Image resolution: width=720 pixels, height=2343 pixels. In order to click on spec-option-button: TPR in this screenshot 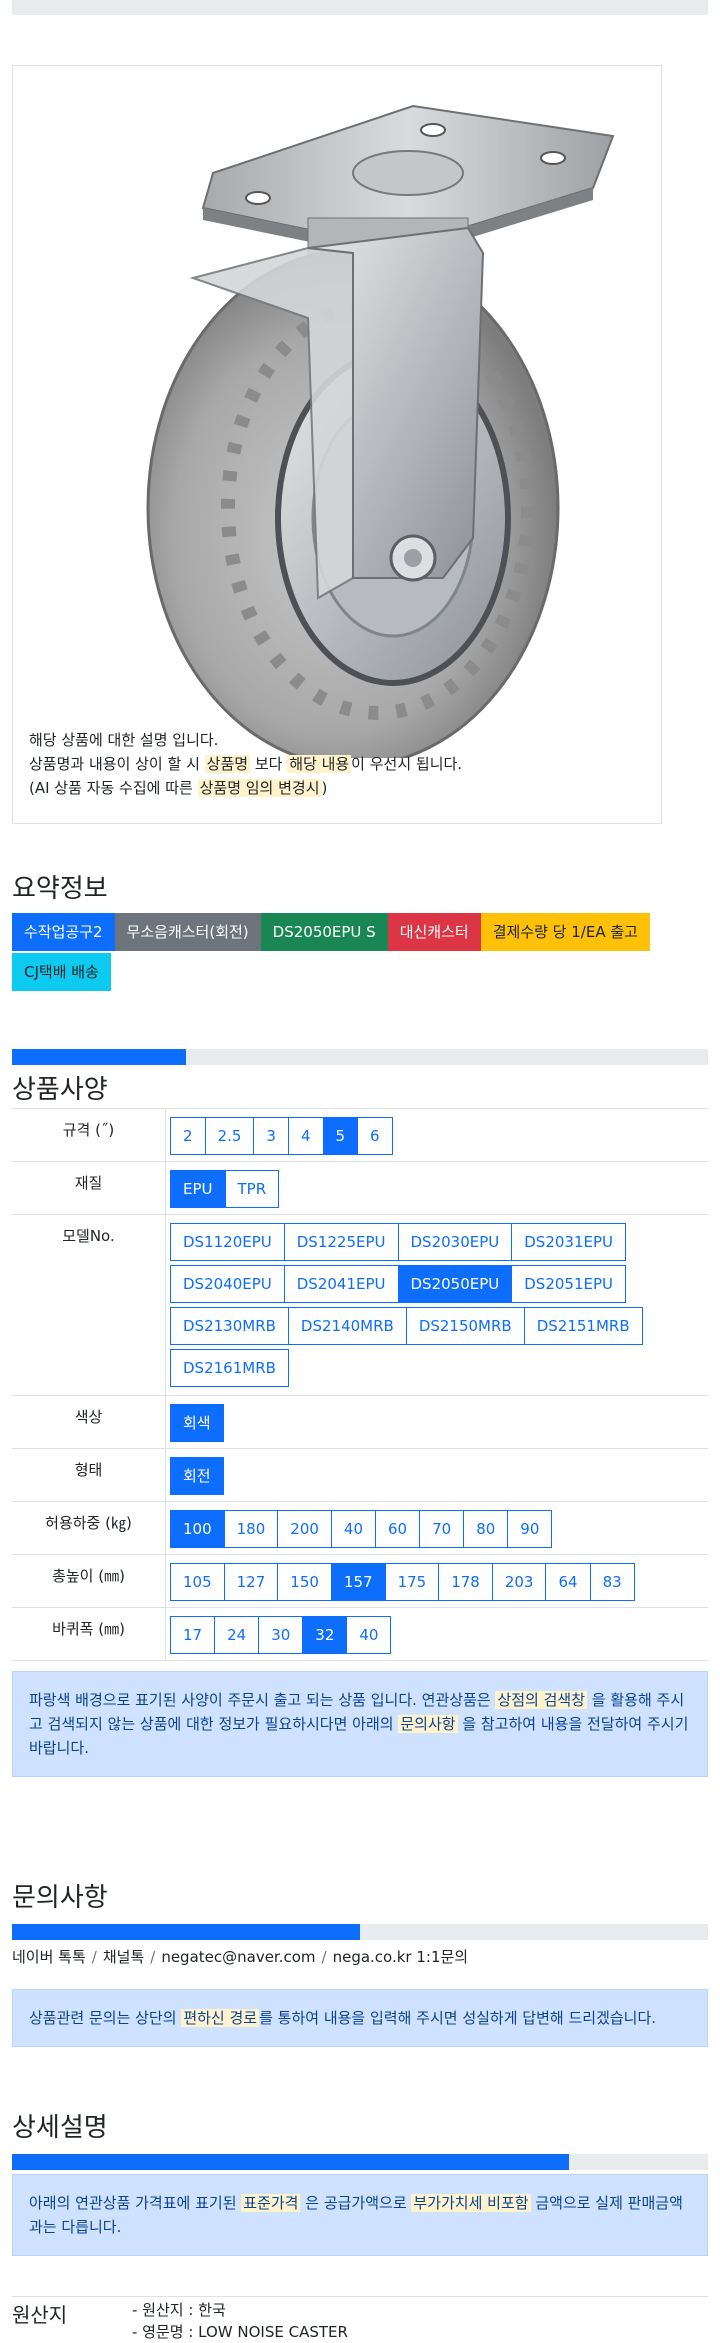, I will do `click(252, 1189)`.